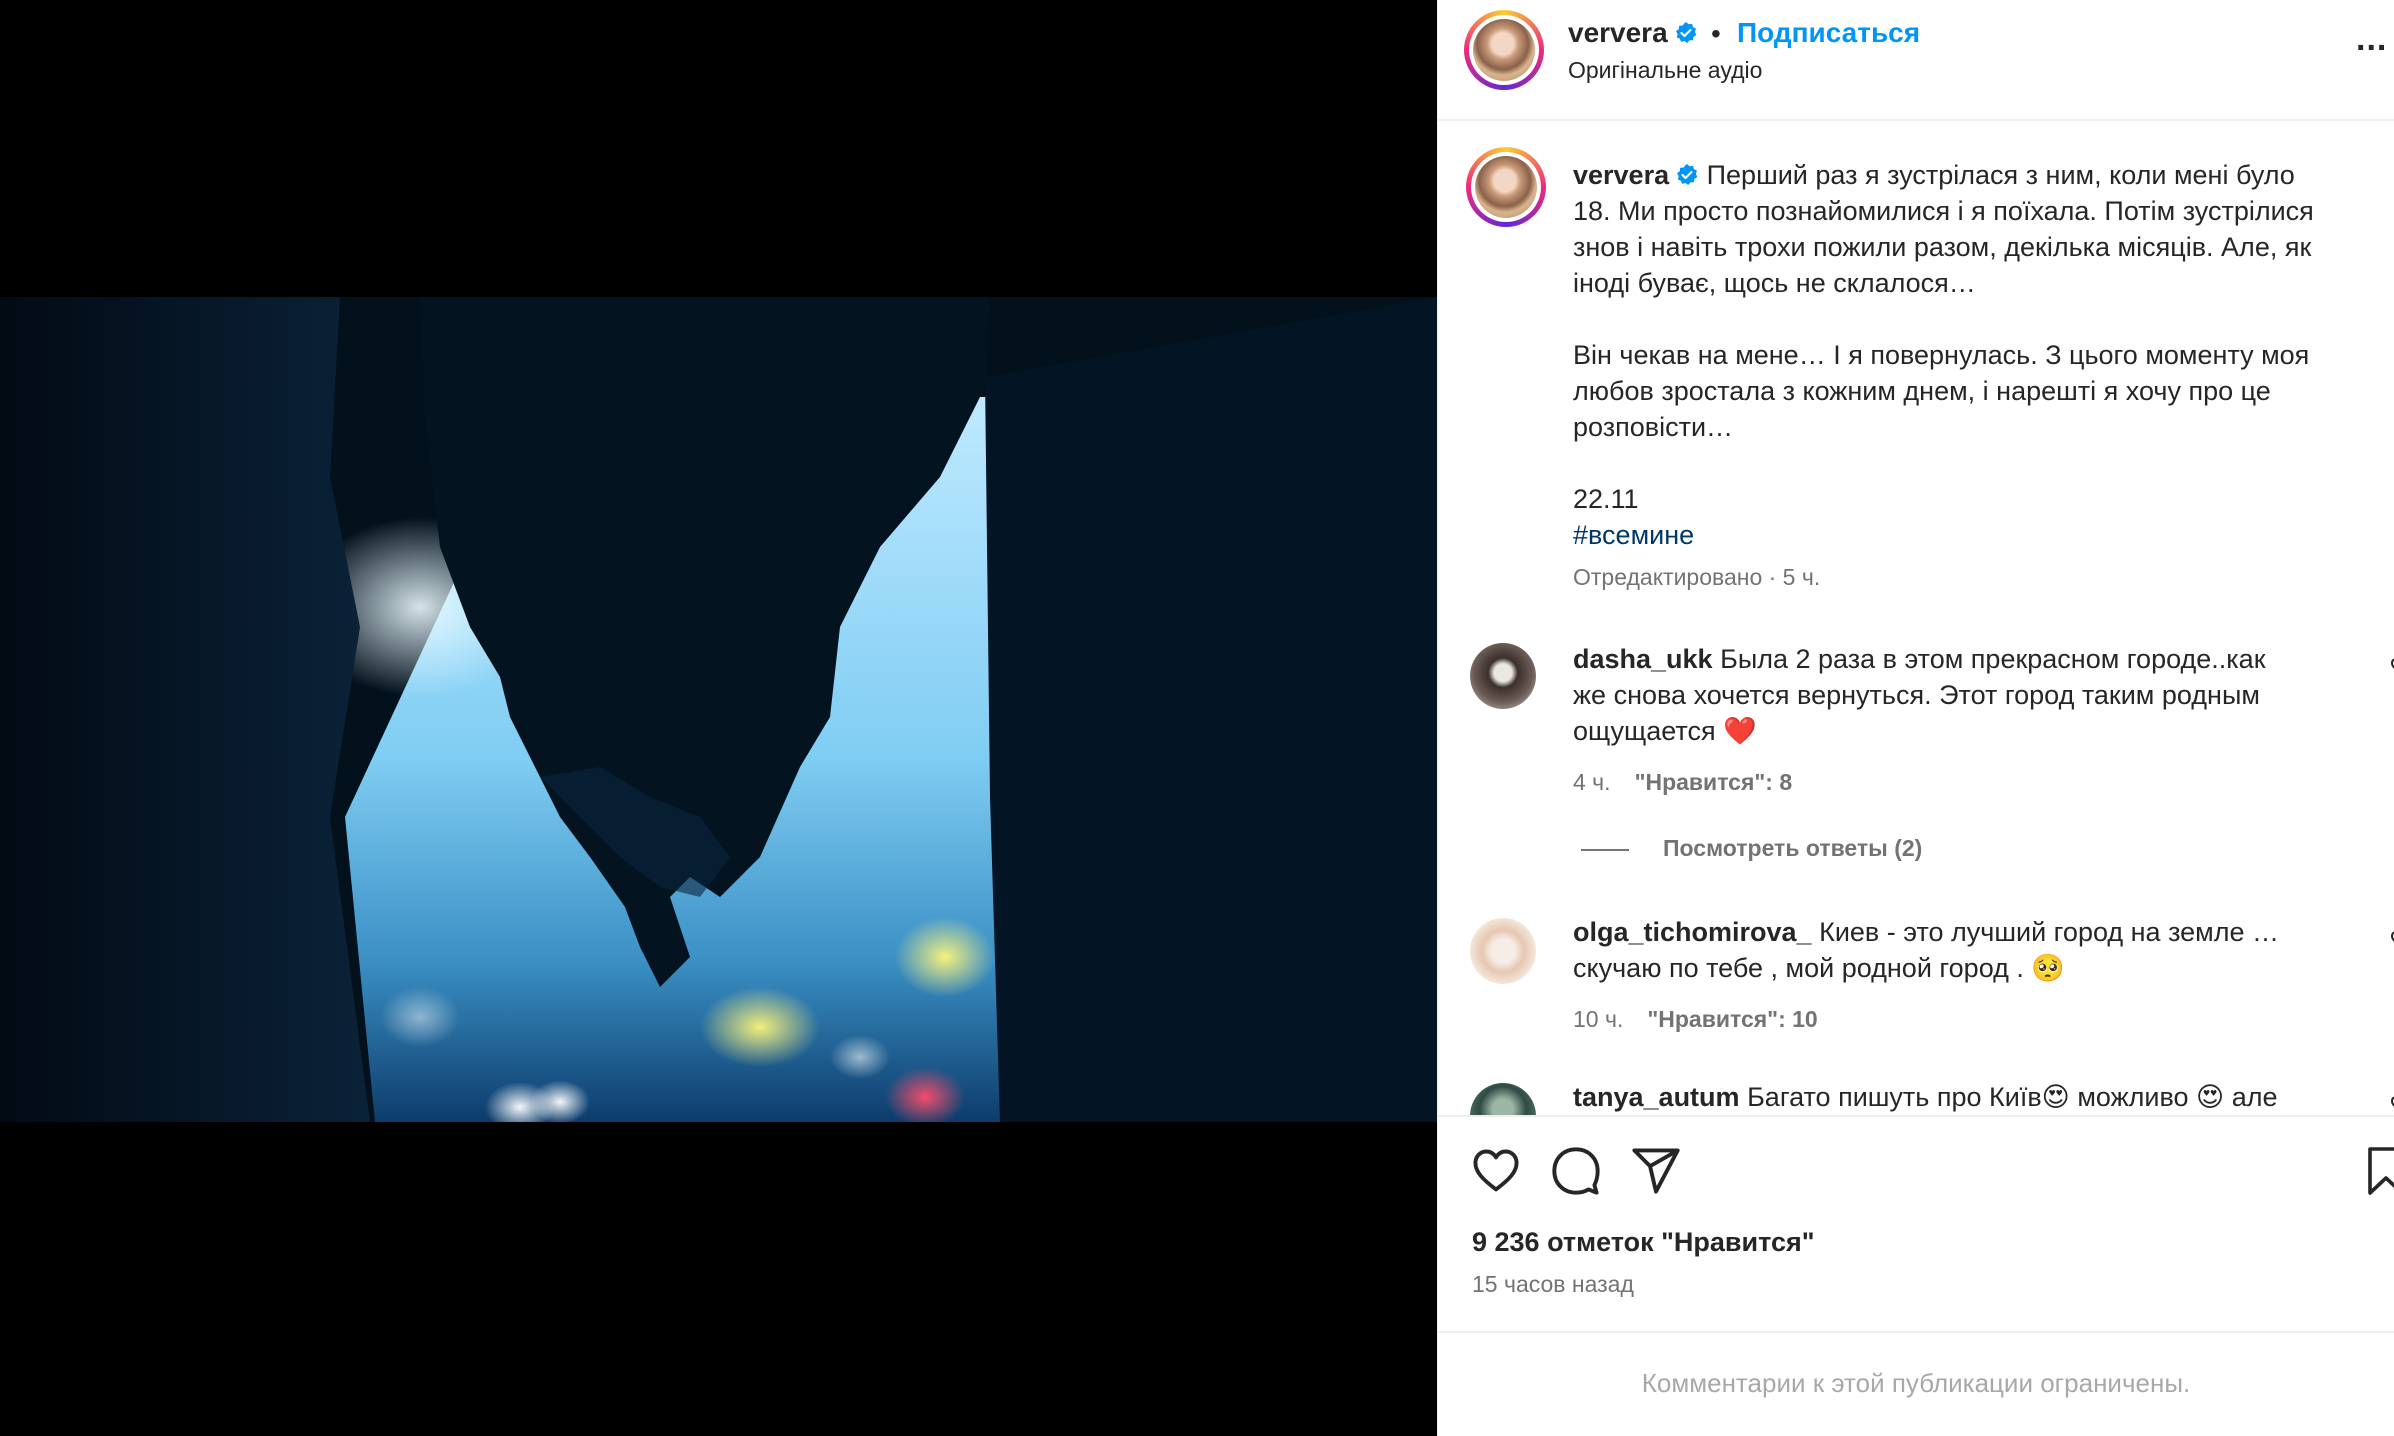  I want to click on hashtag-link: #всемине, so click(1968, 535).